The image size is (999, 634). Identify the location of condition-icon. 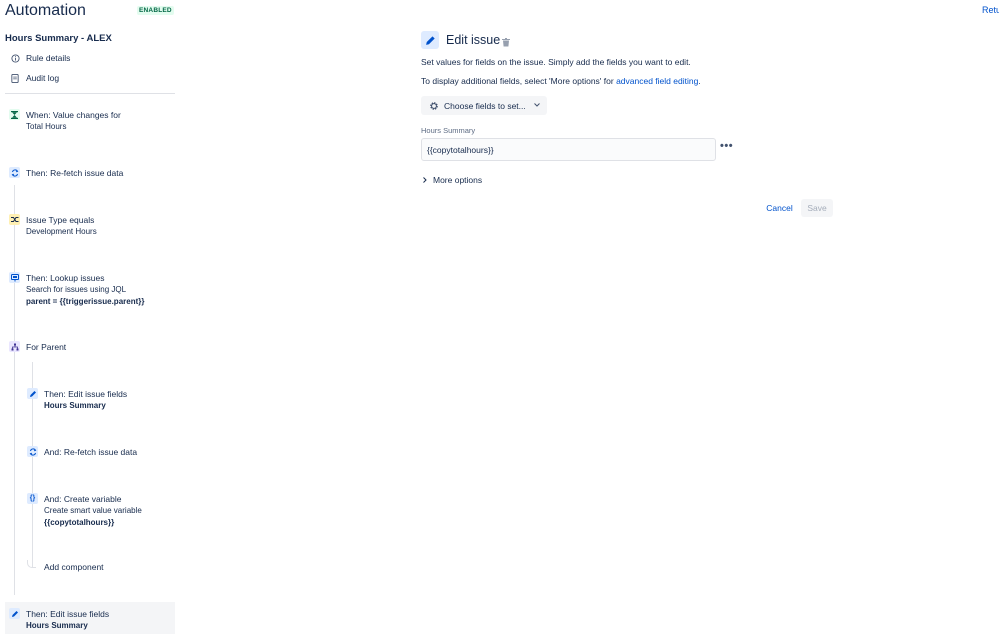
(14, 219).